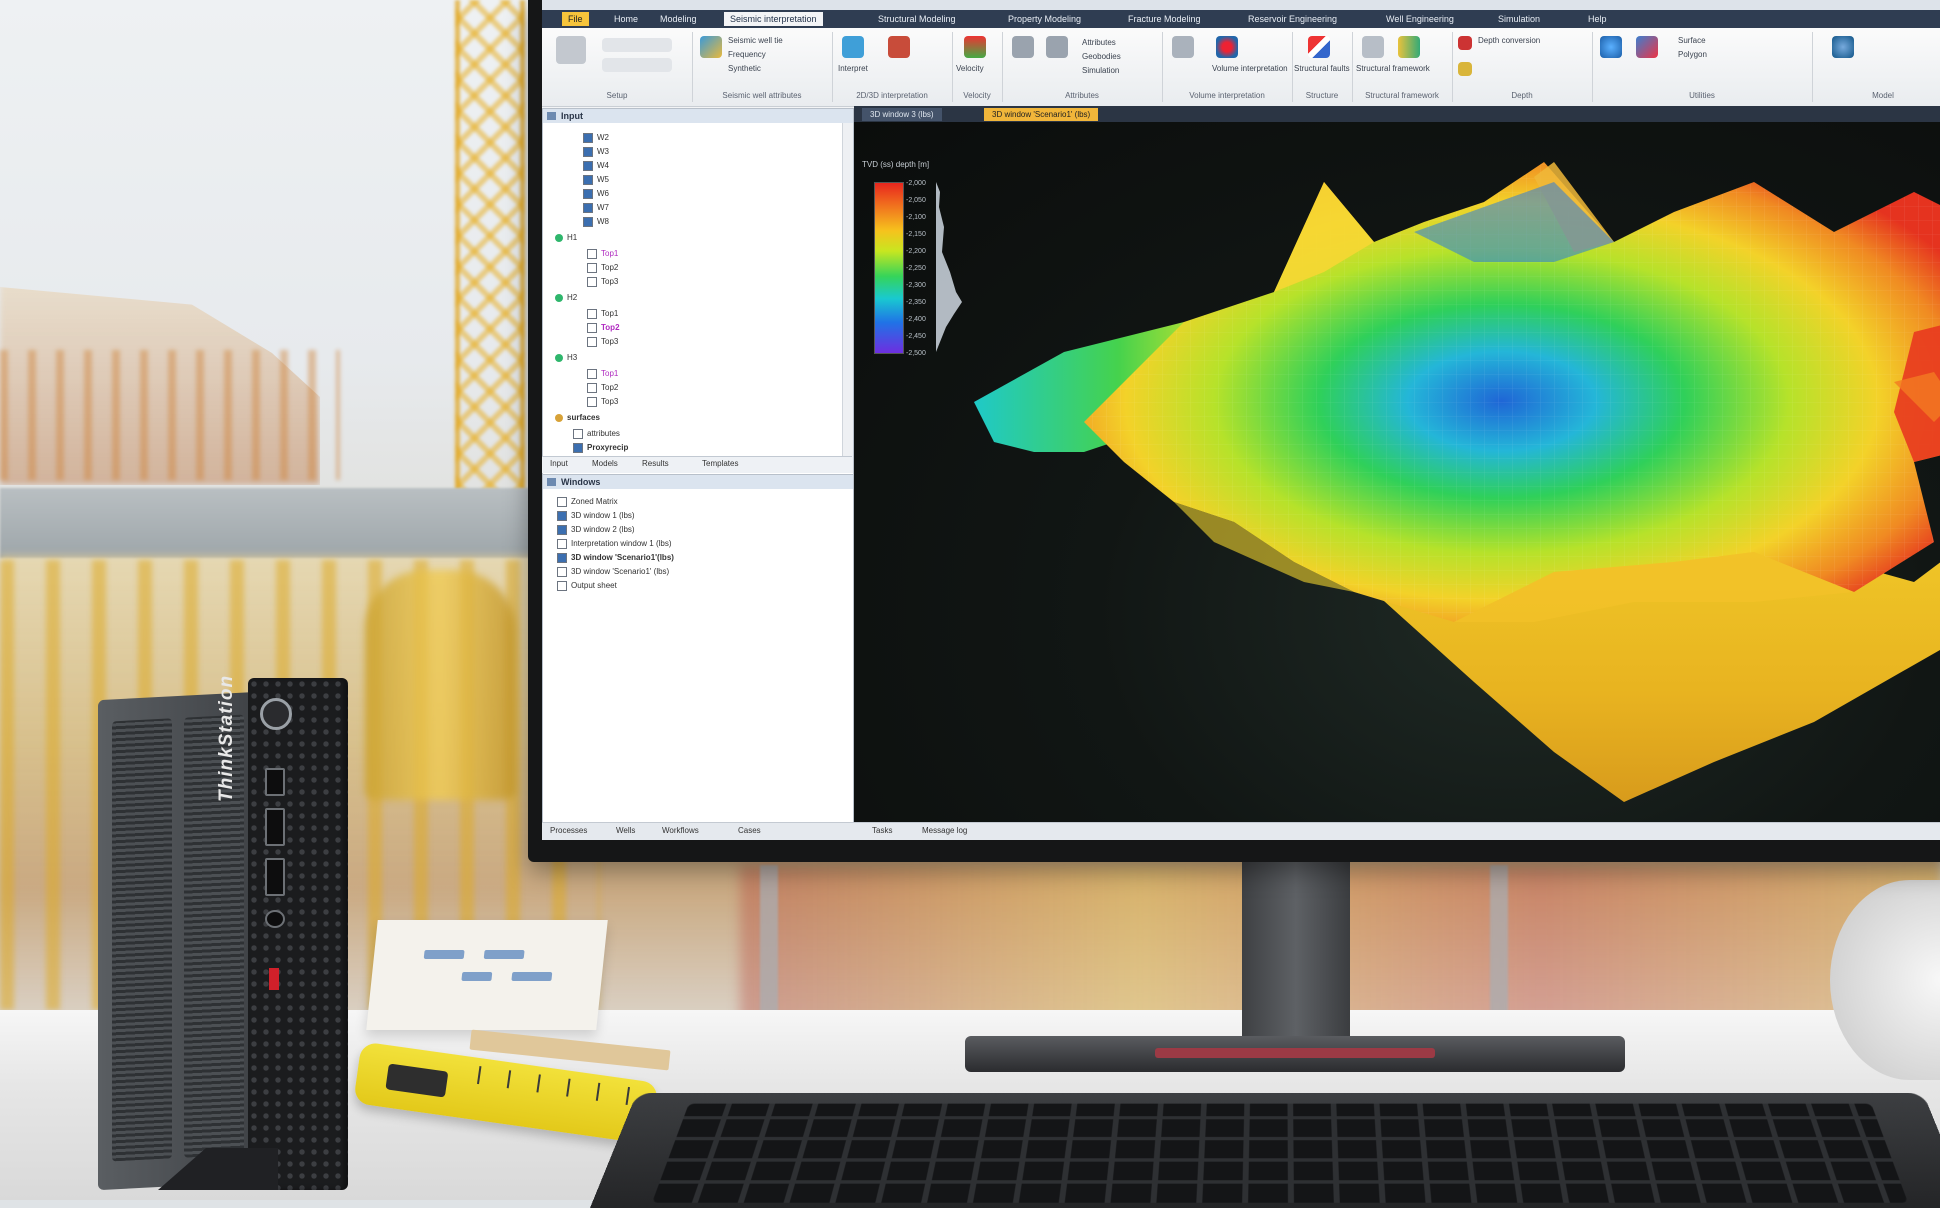 Image resolution: width=1940 pixels, height=1208 pixels. Describe the element at coordinates (1164, 19) in the screenshot. I see `tab-fracture-modeling: Fracture Modeling` at that location.